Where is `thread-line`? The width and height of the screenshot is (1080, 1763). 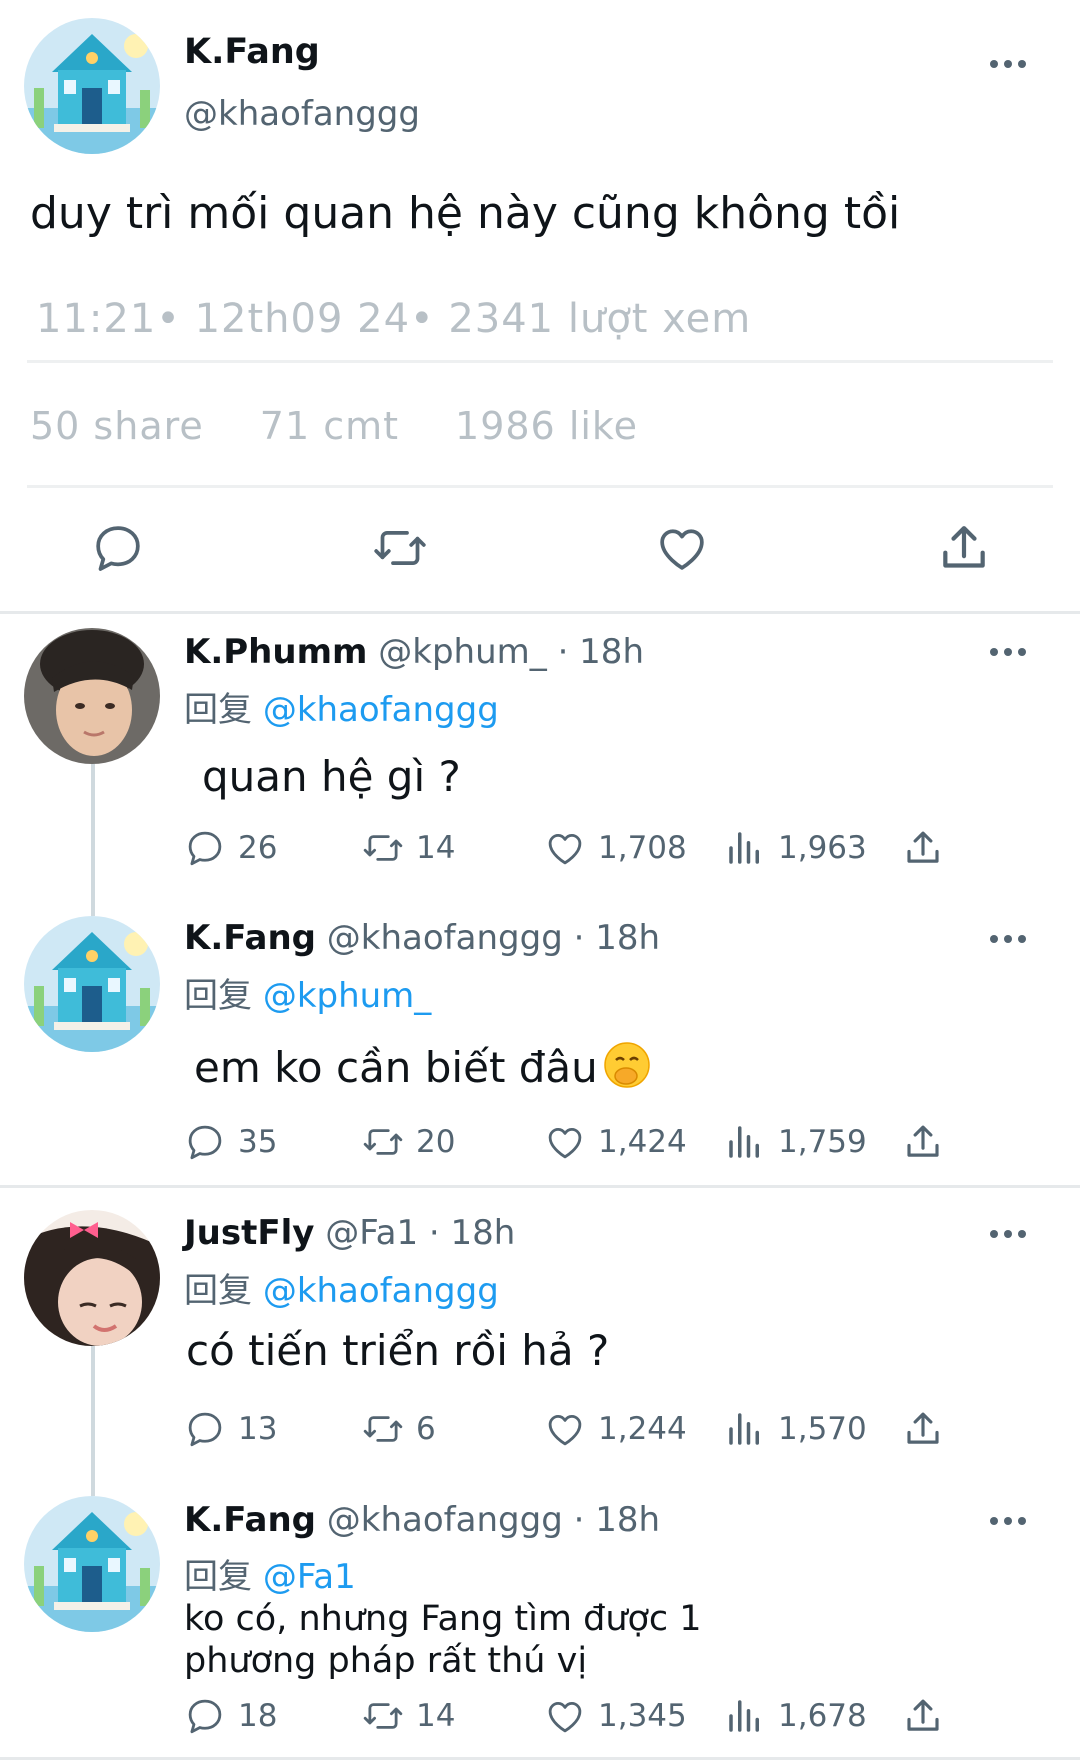 thread-line is located at coordinates (93, 840).